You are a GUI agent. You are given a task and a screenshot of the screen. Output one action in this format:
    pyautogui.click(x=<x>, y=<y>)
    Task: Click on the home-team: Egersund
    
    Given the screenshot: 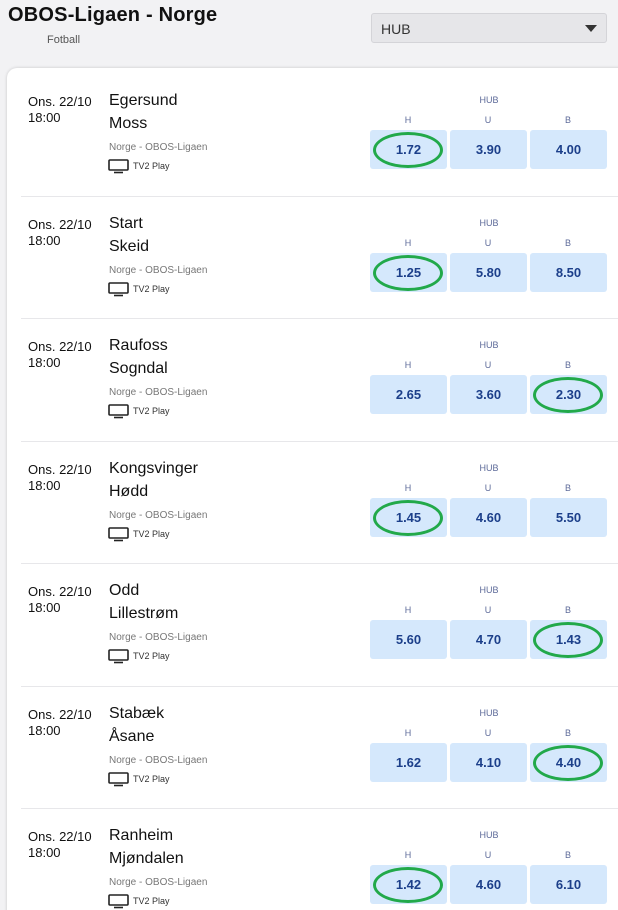 What is the action you would take?
    pyautogui.click(x=143, y=101)
    